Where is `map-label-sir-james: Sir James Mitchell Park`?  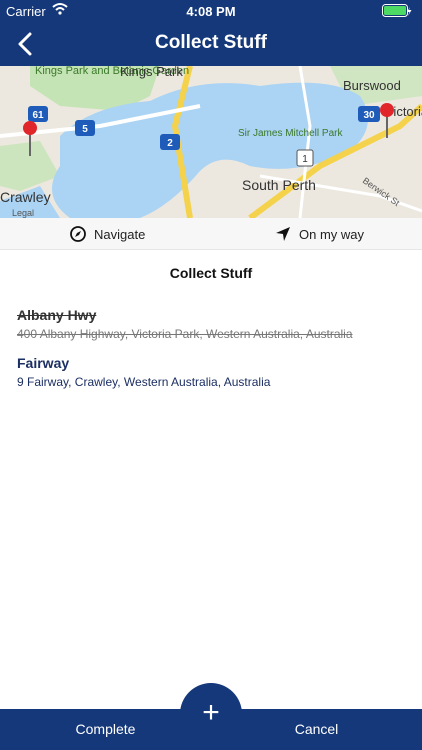 map-label-sir-james: Sir James Mitchell Park is located at coordinates (290, 133).